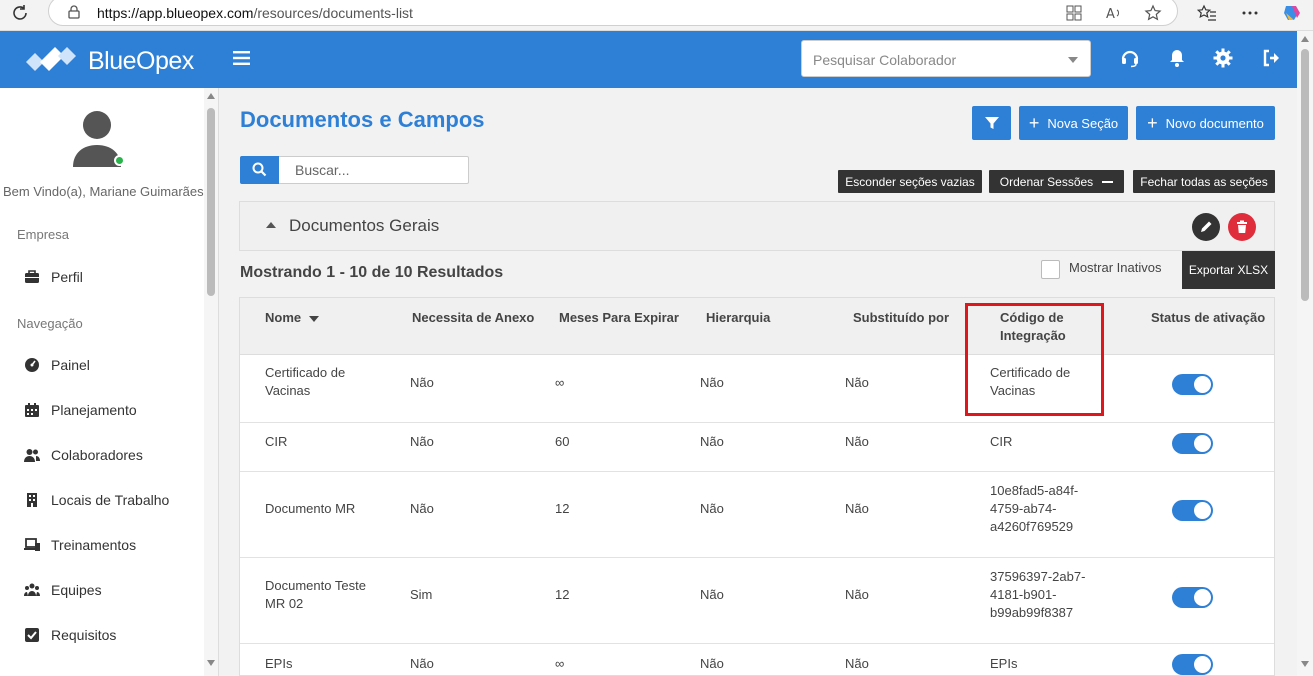 This screenshot has width=1313, height=676. What do you see at coordinates (1205, 123) in the screenshot?
I see `new-document-button: + Novo documento` at bounding box center [1205, 123].